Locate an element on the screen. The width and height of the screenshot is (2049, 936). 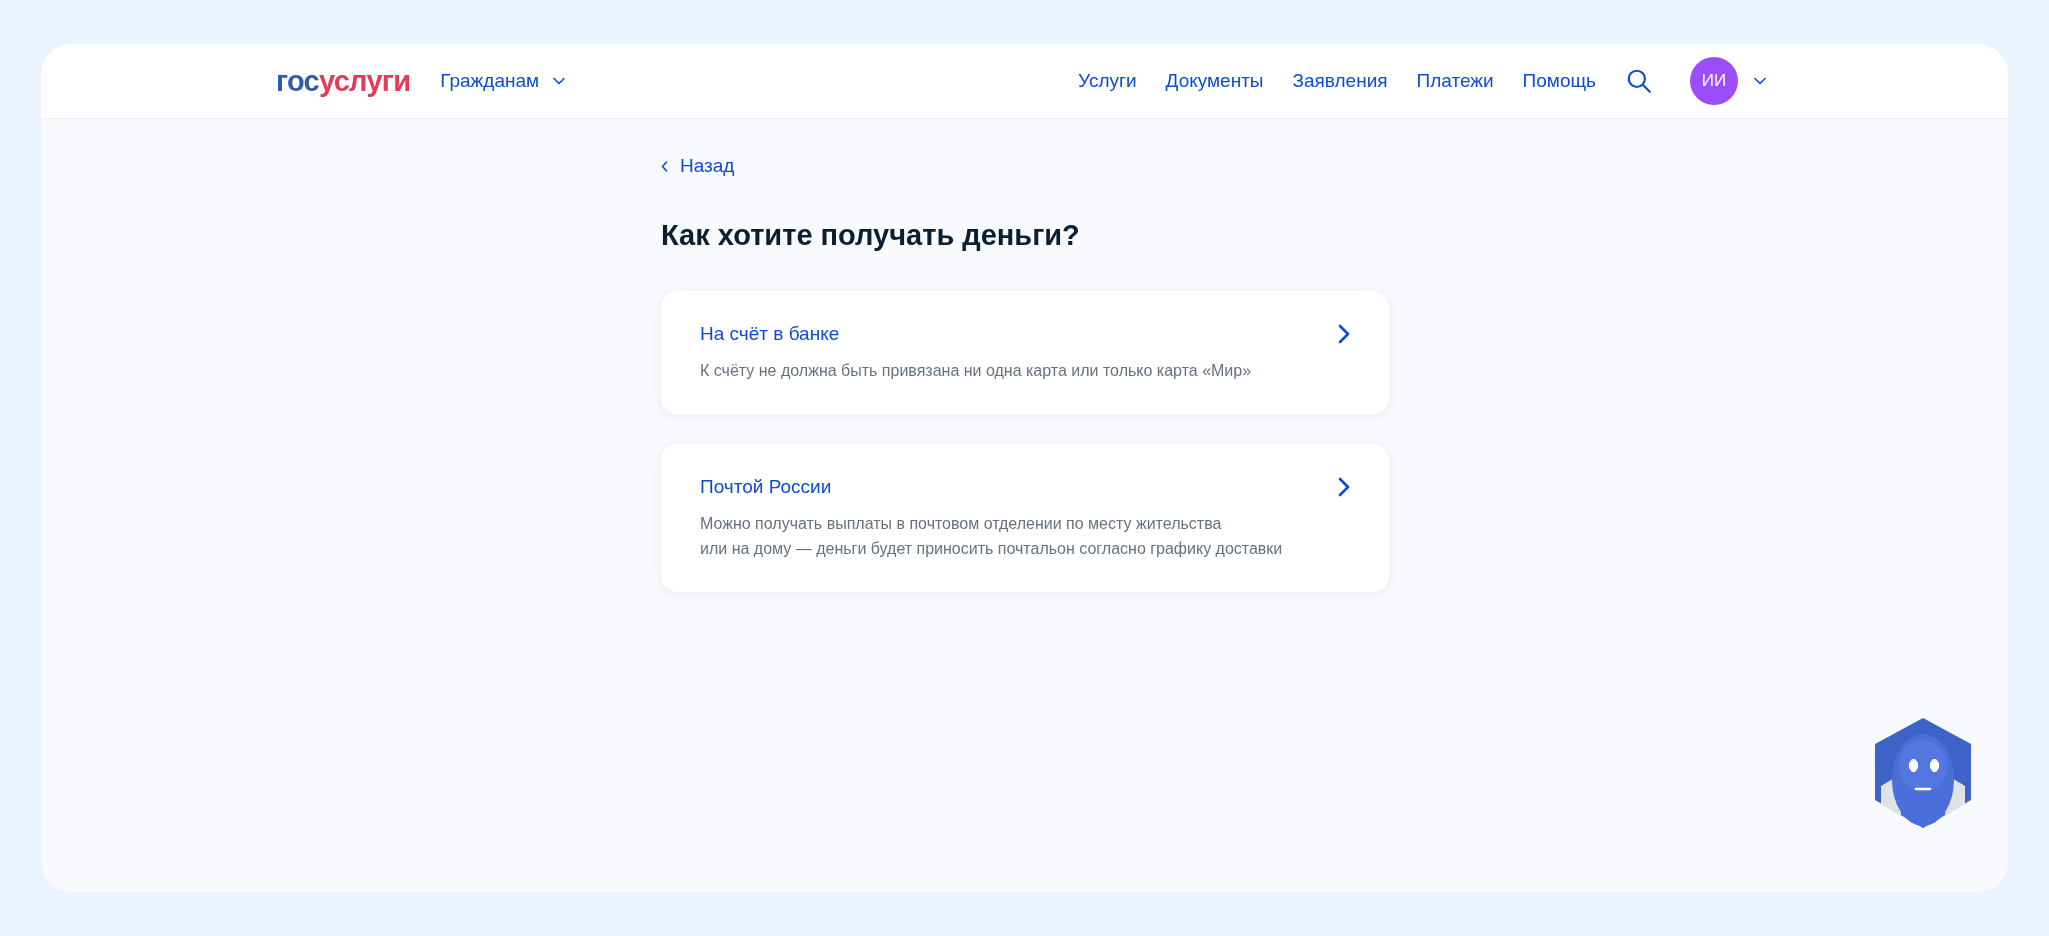
nav-link: Услуги is located at coordinates (1107, 81).